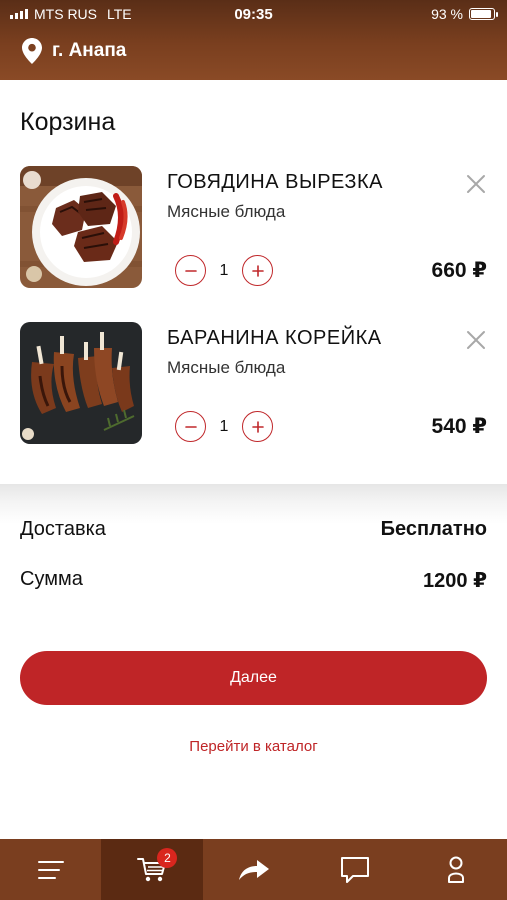 The height and width of the screenshot is (900, 507). I want to click on next-button: Далее, so click(253, 678).